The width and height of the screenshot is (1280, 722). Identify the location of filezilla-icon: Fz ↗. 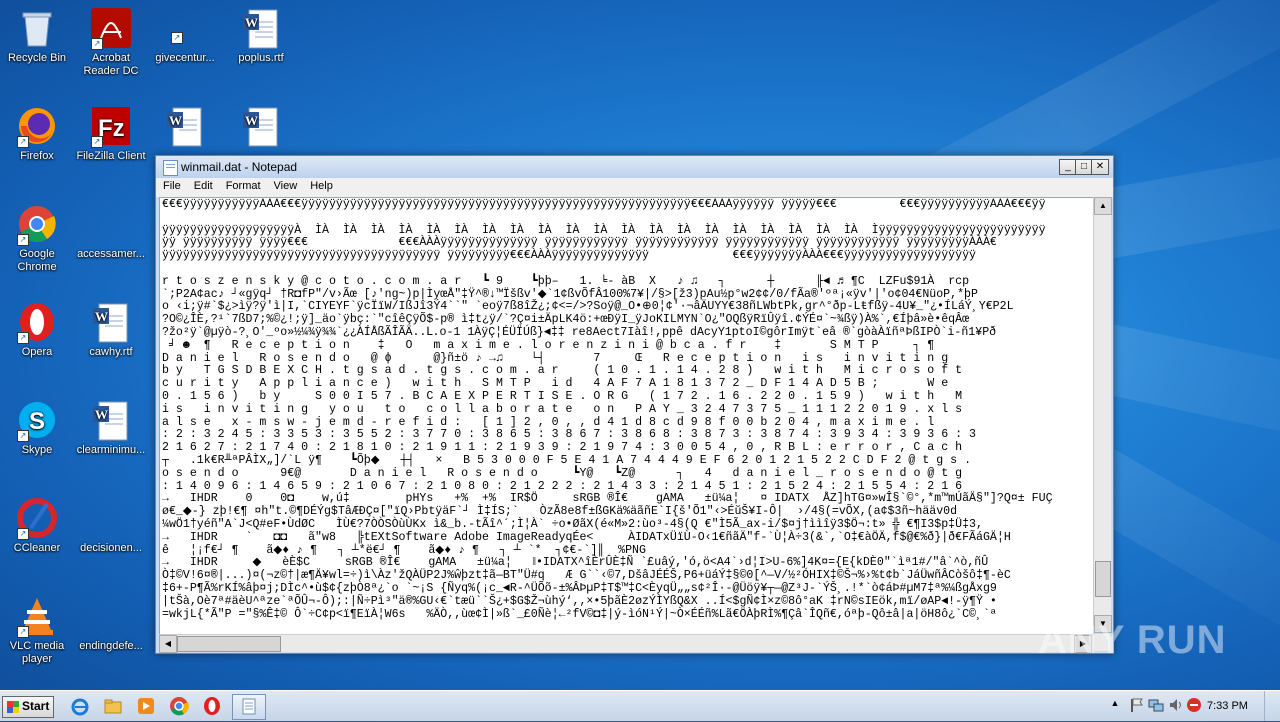
(111, 126).